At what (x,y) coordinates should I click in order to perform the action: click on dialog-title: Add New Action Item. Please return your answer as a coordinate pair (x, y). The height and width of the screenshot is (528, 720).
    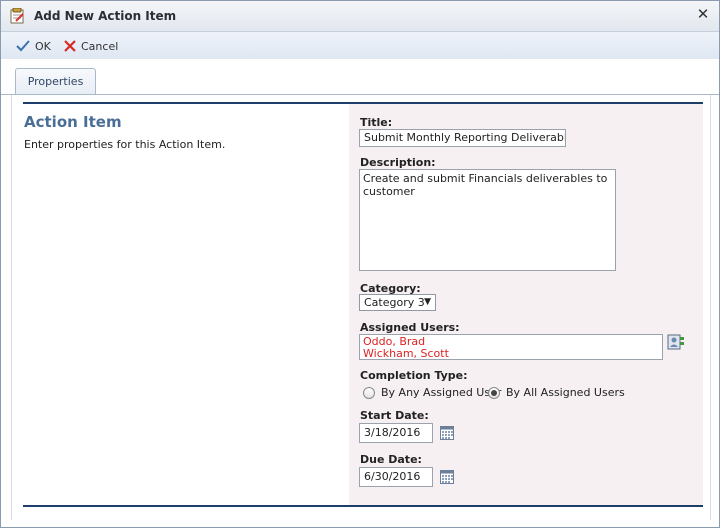
    Looking at the image, I should click on (105, 16).